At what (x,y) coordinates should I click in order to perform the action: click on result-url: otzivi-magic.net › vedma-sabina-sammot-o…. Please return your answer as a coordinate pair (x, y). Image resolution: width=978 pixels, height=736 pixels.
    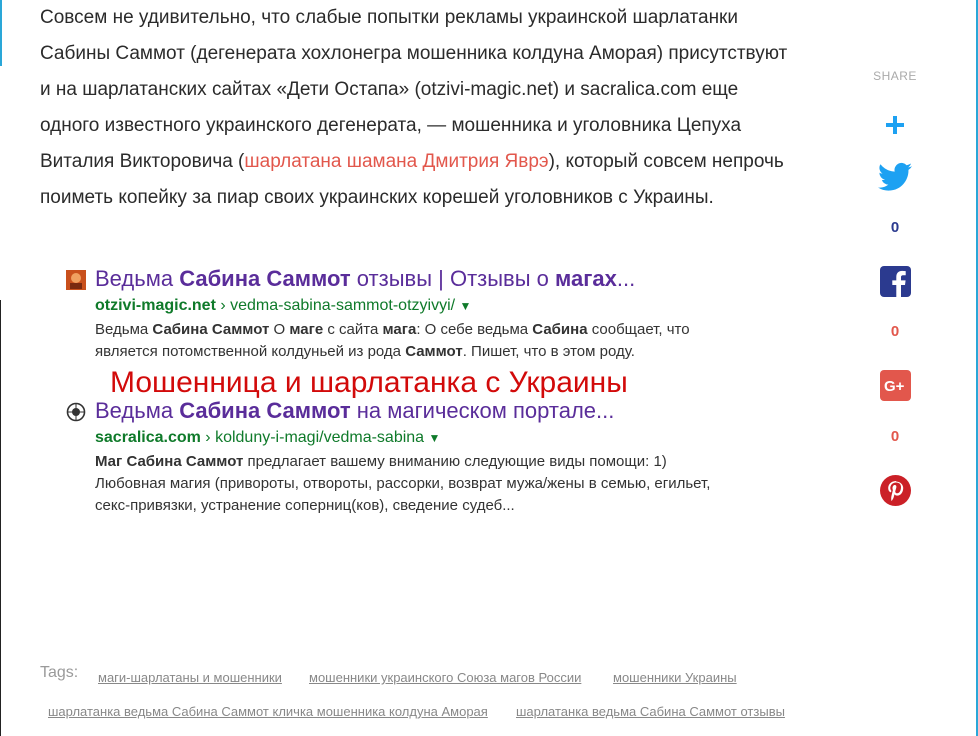
    Looking at the image, I should click on (283, 306).